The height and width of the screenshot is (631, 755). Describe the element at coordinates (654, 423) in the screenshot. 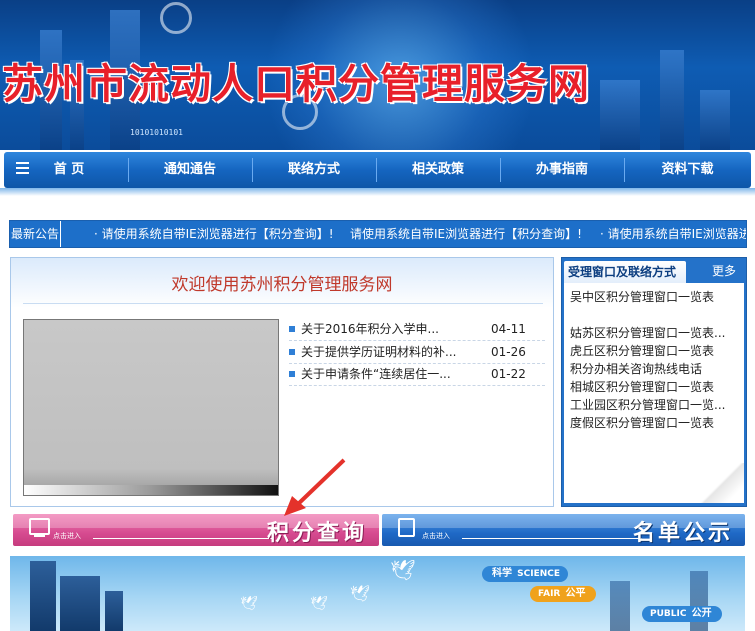

I see `contact-list-item: 度假区积分管理窗口一览表` at that location.